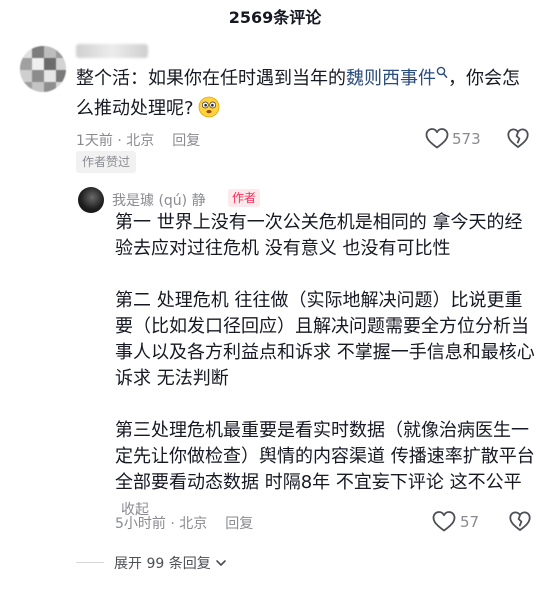 Image resolution: width=550 pixels, height=596 pixels. Describe the element at coordinates (221, 563) in the screenshot. I see `chevron-down-icon` at that location.